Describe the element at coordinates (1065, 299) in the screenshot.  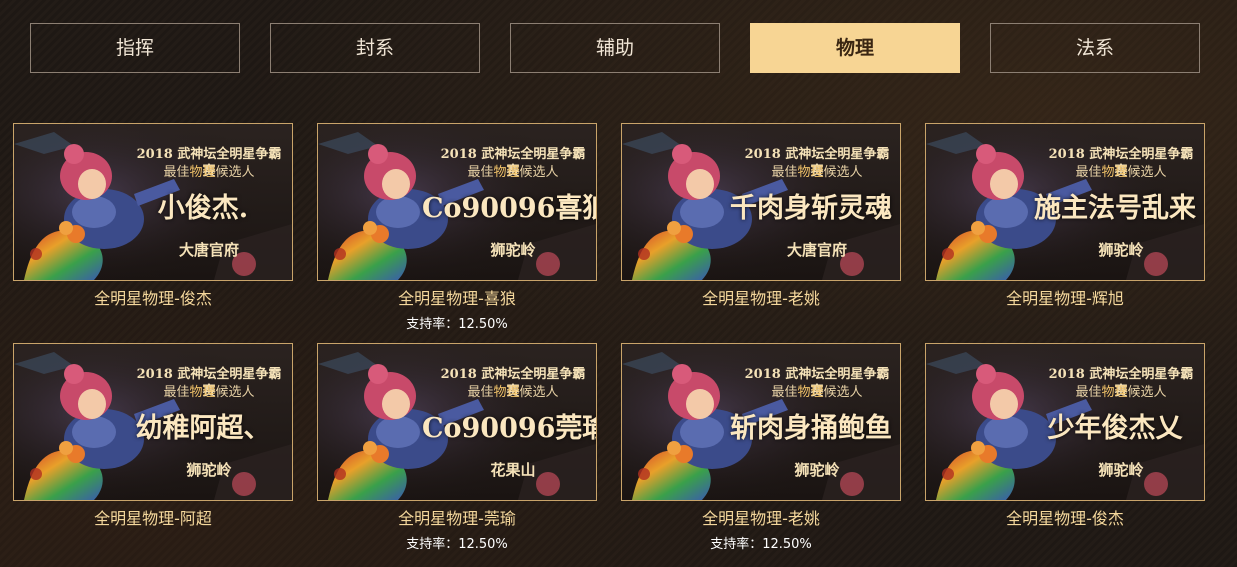
I see `candidate-caption: 全明星物理-辉旭` at that location.